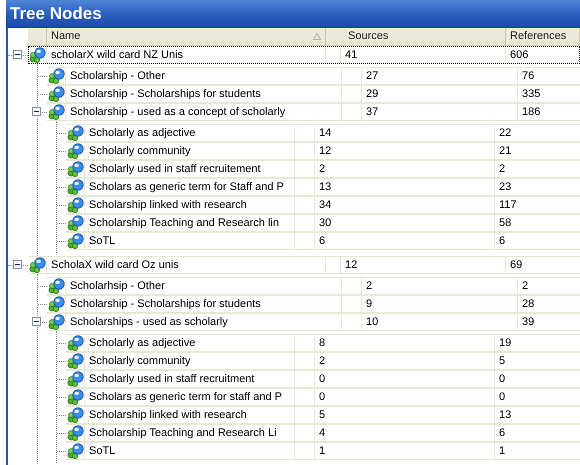 The width and height of the screenshot is (580, 465). What do you see at coordinates (405, 415) in the screenshot?
I see `table-cell: 5` at bounding box center [405, 415].